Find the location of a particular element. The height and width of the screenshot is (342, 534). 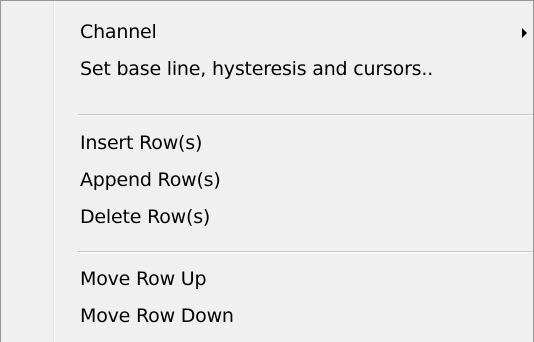

menu-item-label: Channel is located at coordinates (118, 32).